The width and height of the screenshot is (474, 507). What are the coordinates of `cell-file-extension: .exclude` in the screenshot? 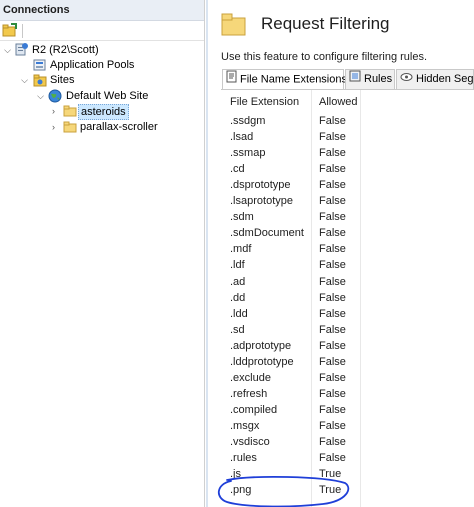 It's located at (250, 378).